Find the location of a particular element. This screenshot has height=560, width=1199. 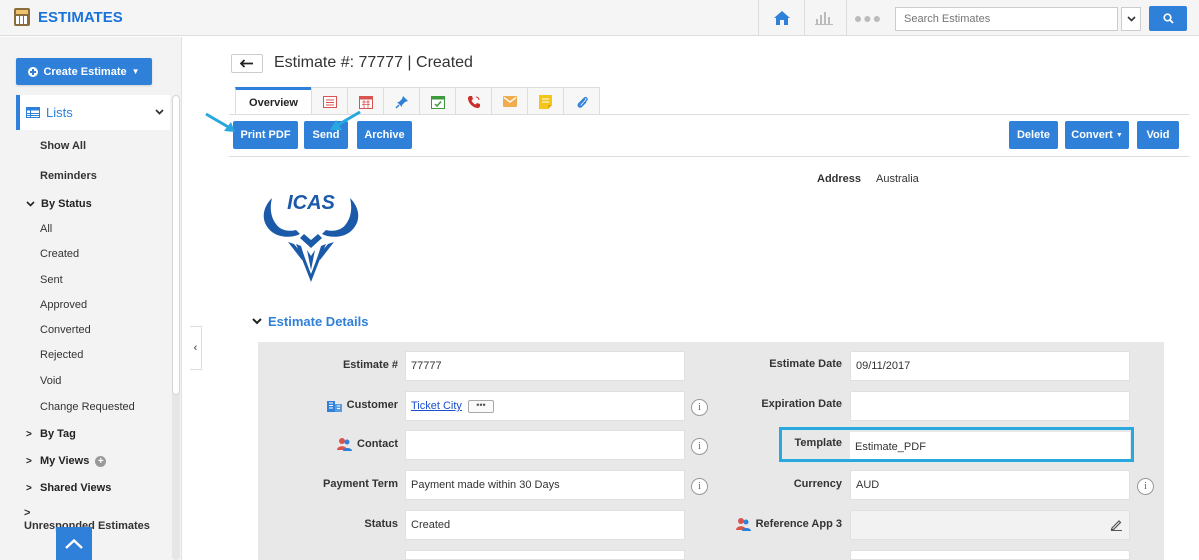

sidebar-lists-header: Lists is located at coordinates (93, 112).